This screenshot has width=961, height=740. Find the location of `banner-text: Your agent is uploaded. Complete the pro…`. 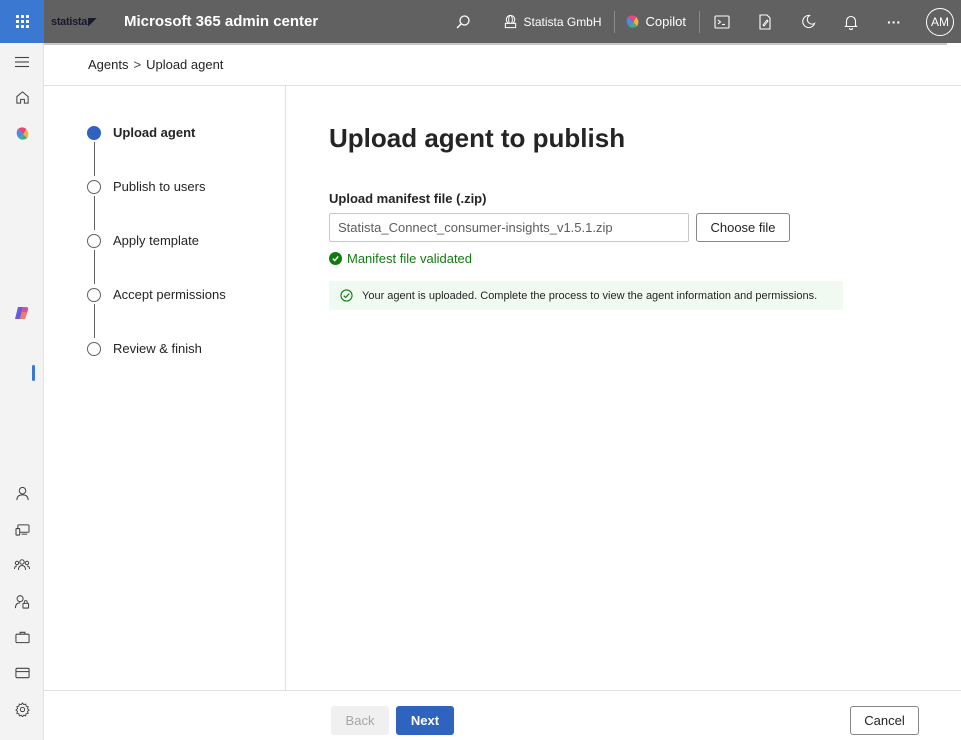

banner-text: Your agent is uploaded. Complete the pro… is located at coordinates (590, 295).